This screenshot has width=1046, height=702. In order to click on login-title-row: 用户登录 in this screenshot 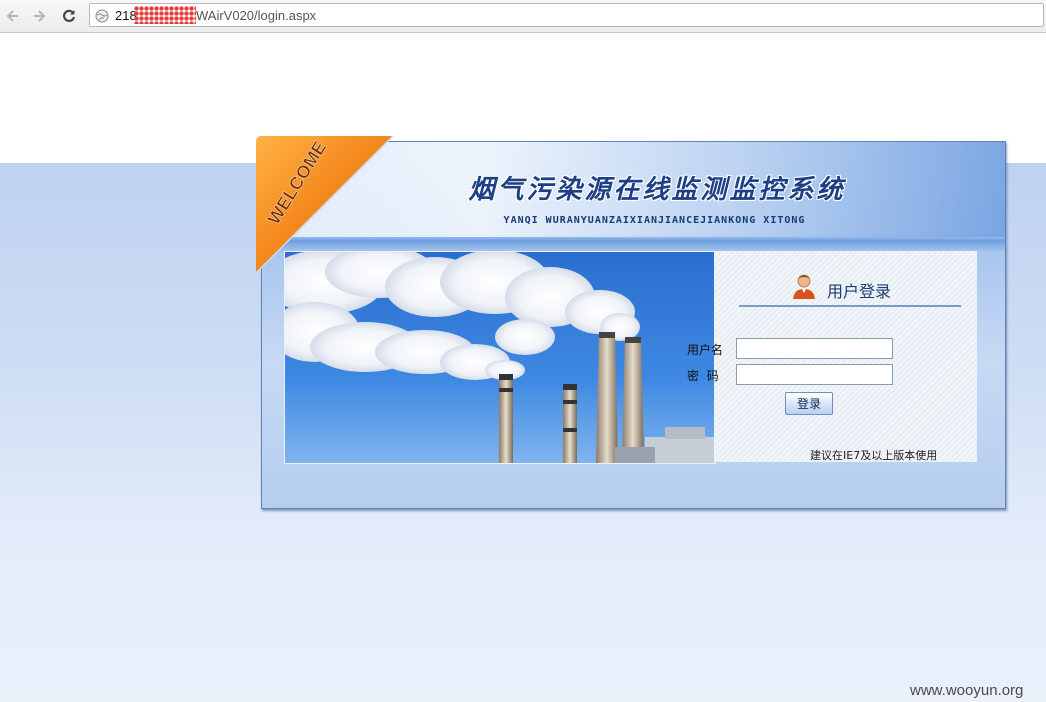, I will do `click(855, 286)`.